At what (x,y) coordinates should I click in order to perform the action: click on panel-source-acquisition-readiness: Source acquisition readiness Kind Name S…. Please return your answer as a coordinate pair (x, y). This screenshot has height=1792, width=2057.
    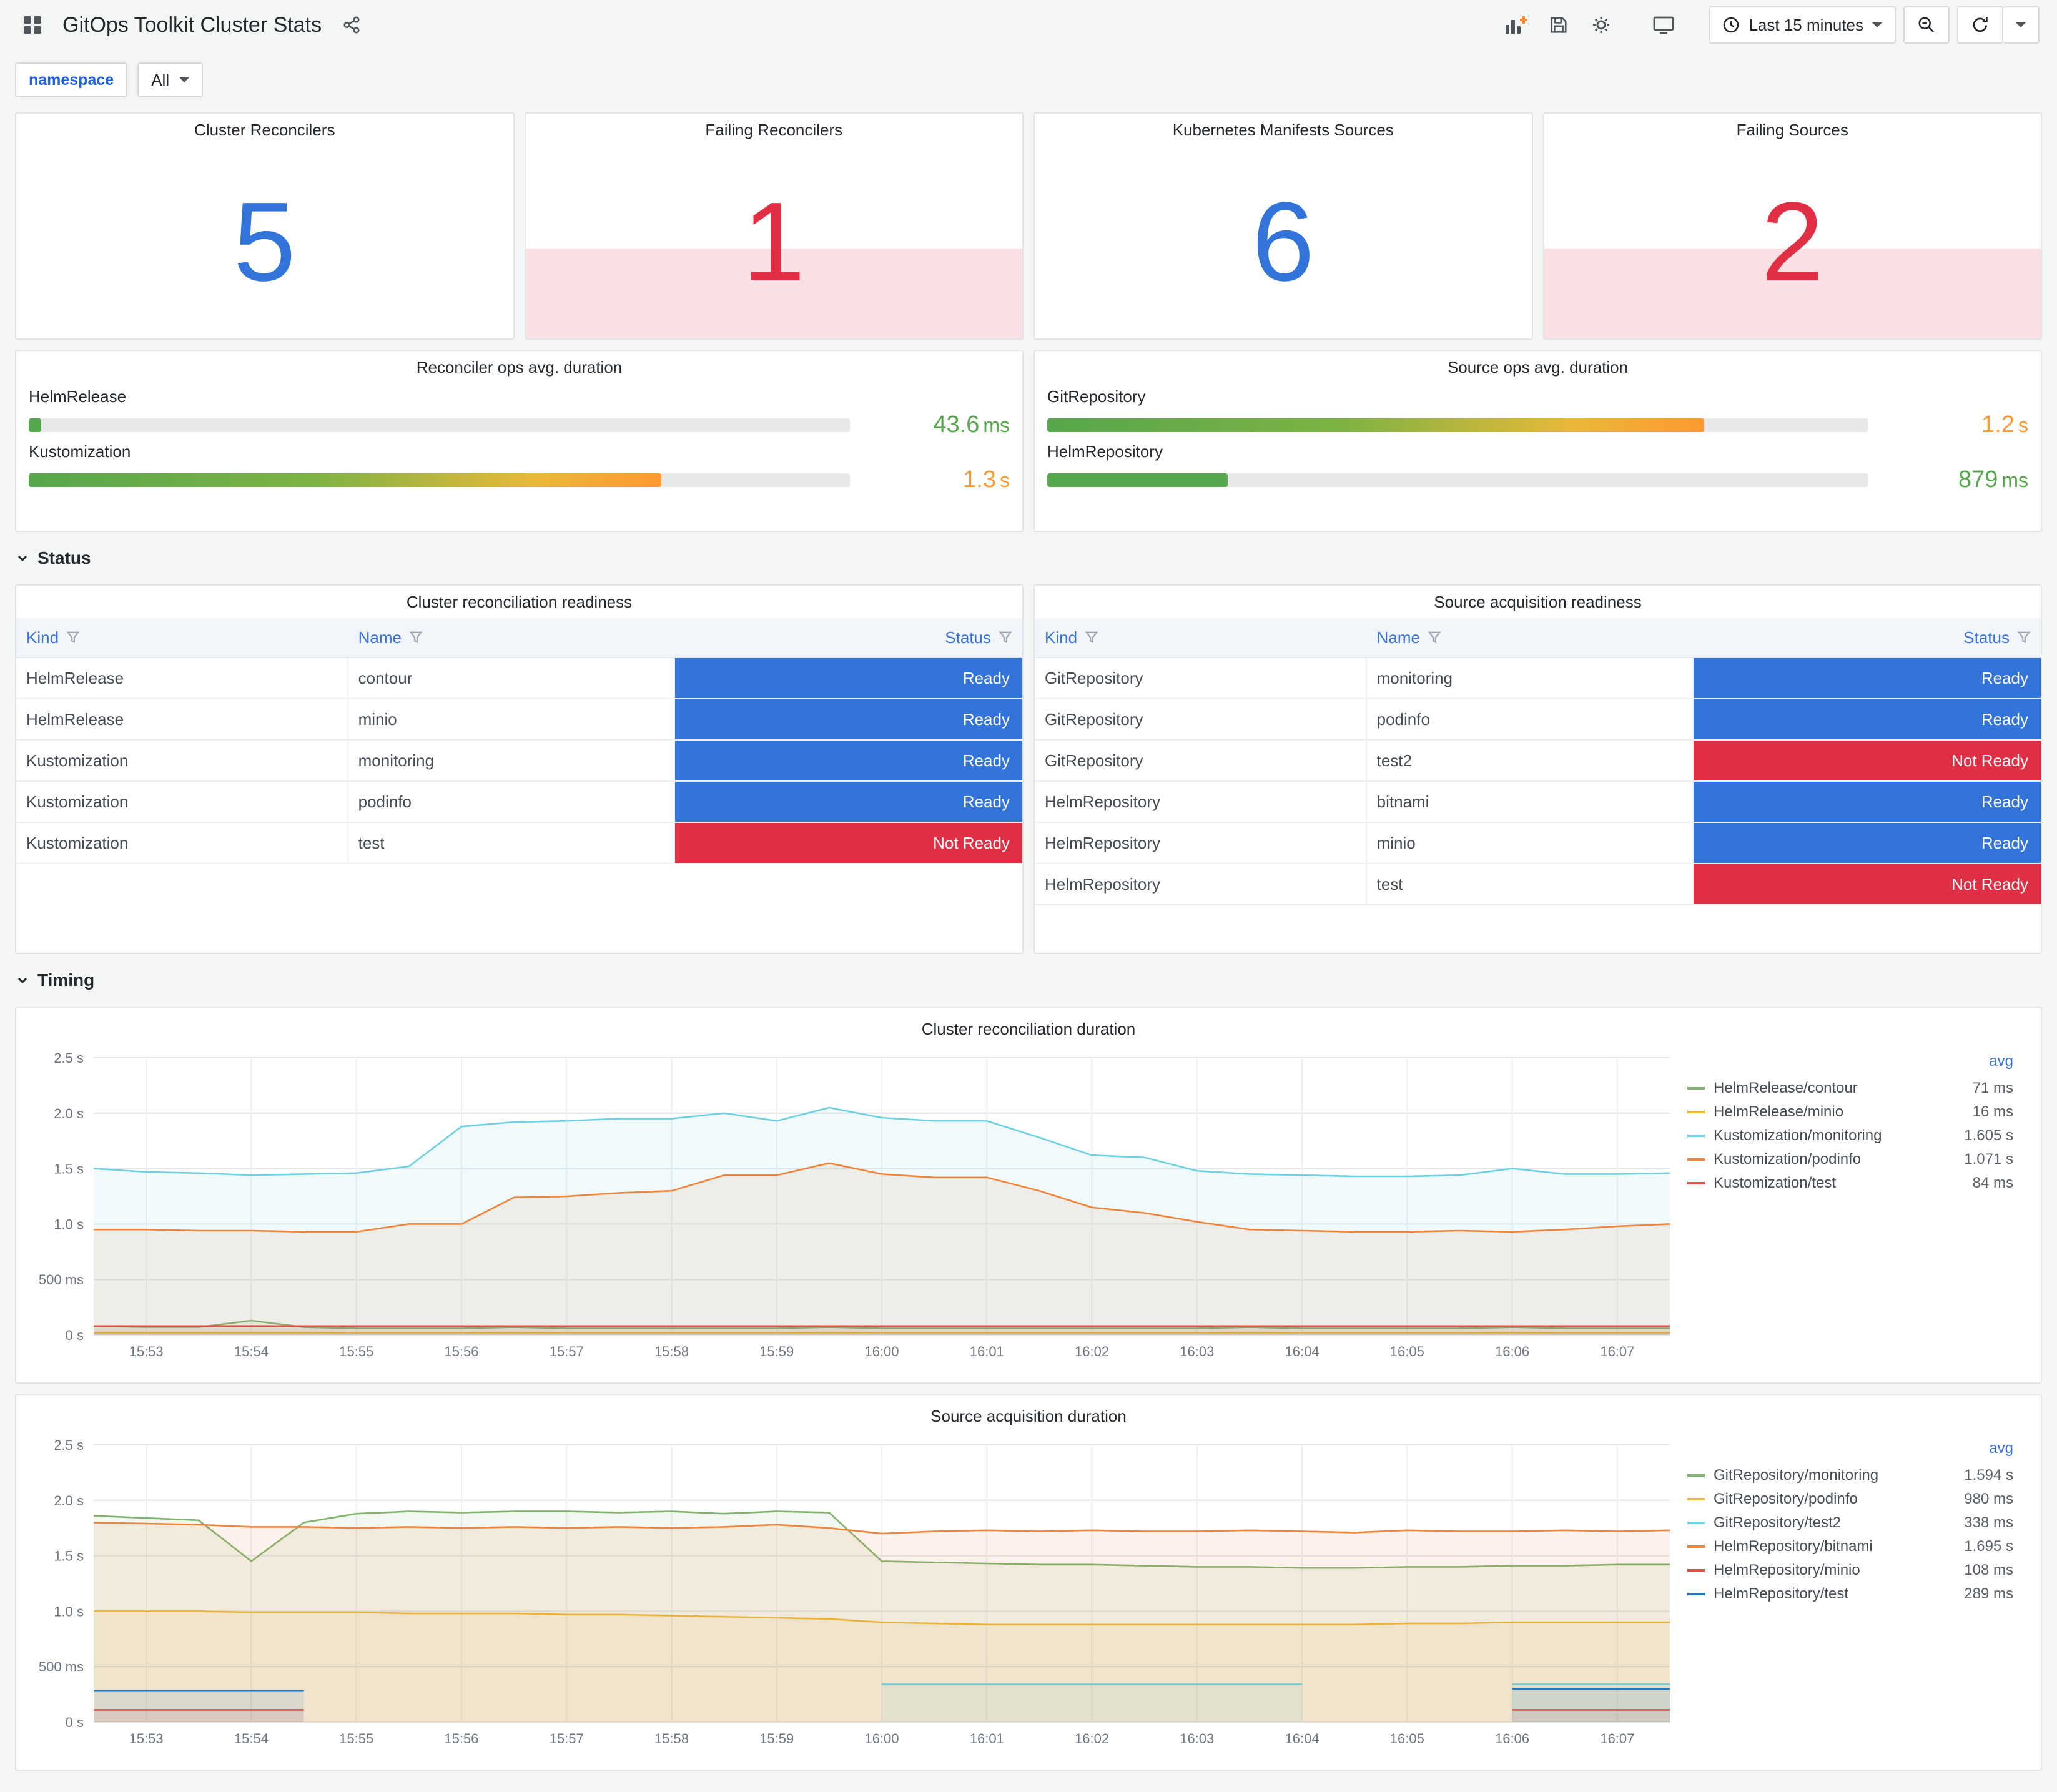
    Looking at the image, I should click on (1537, 769).